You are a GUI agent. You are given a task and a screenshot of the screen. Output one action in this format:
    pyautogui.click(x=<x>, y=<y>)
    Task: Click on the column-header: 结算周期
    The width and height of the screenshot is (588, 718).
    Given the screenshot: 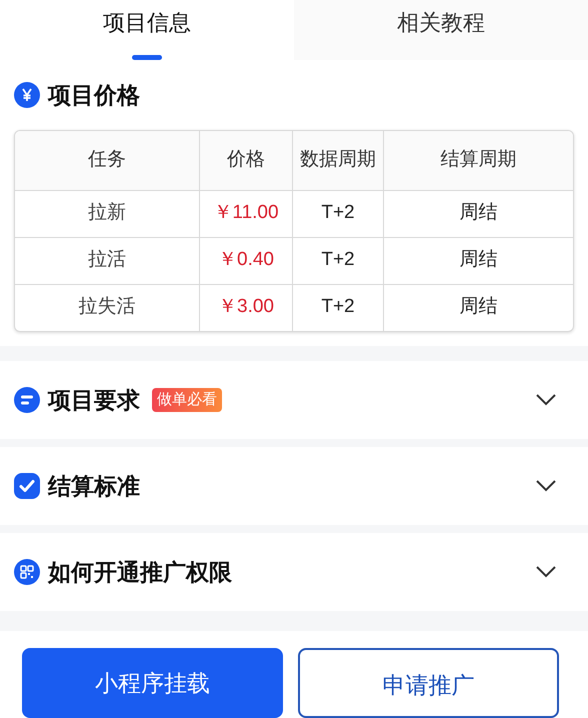 What is the action you would take?
    pyautogui.click(x=478, y=160)
    